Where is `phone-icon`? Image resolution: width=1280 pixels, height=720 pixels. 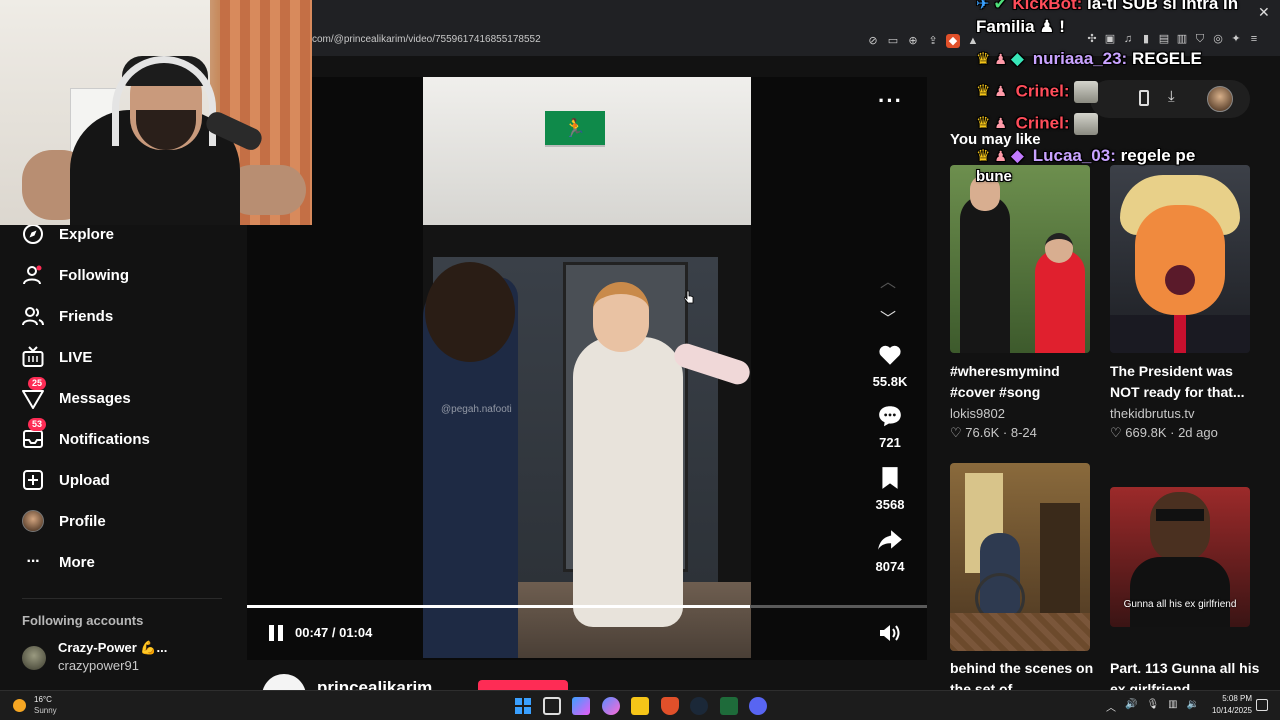
phone-icon is located at coordinates (1144, 98).